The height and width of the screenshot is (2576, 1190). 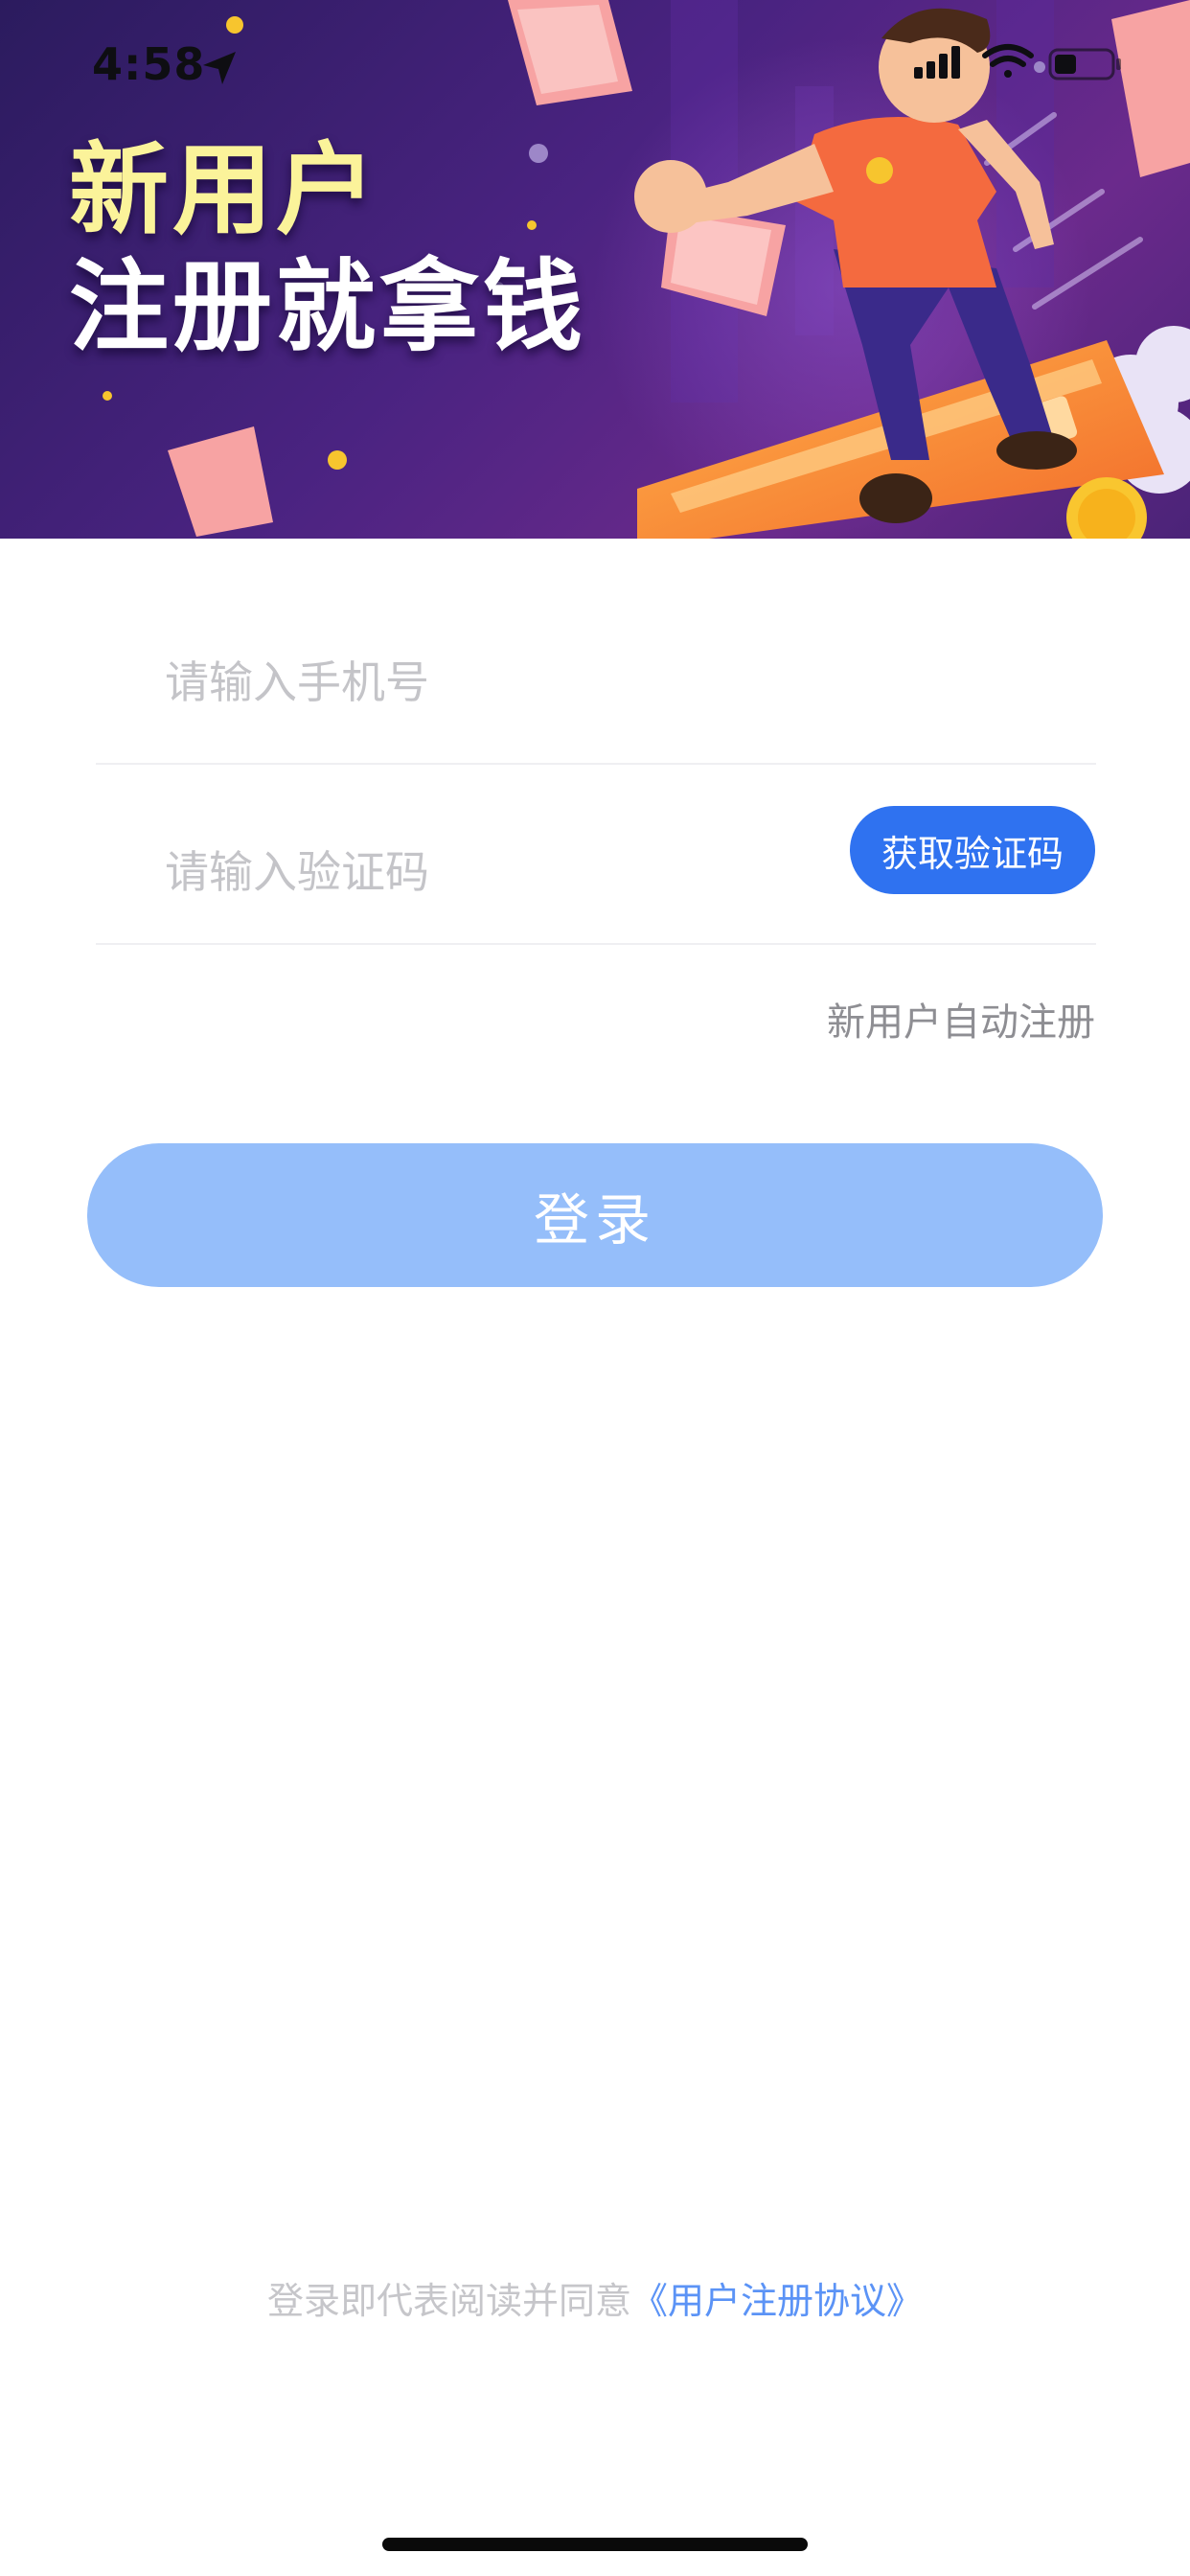 What do you see at coordinates (449, 2301) in the screenshot?
I see `agreement-prefix: 登录即代表阅读并同意` at bounding box center [449, 2301].